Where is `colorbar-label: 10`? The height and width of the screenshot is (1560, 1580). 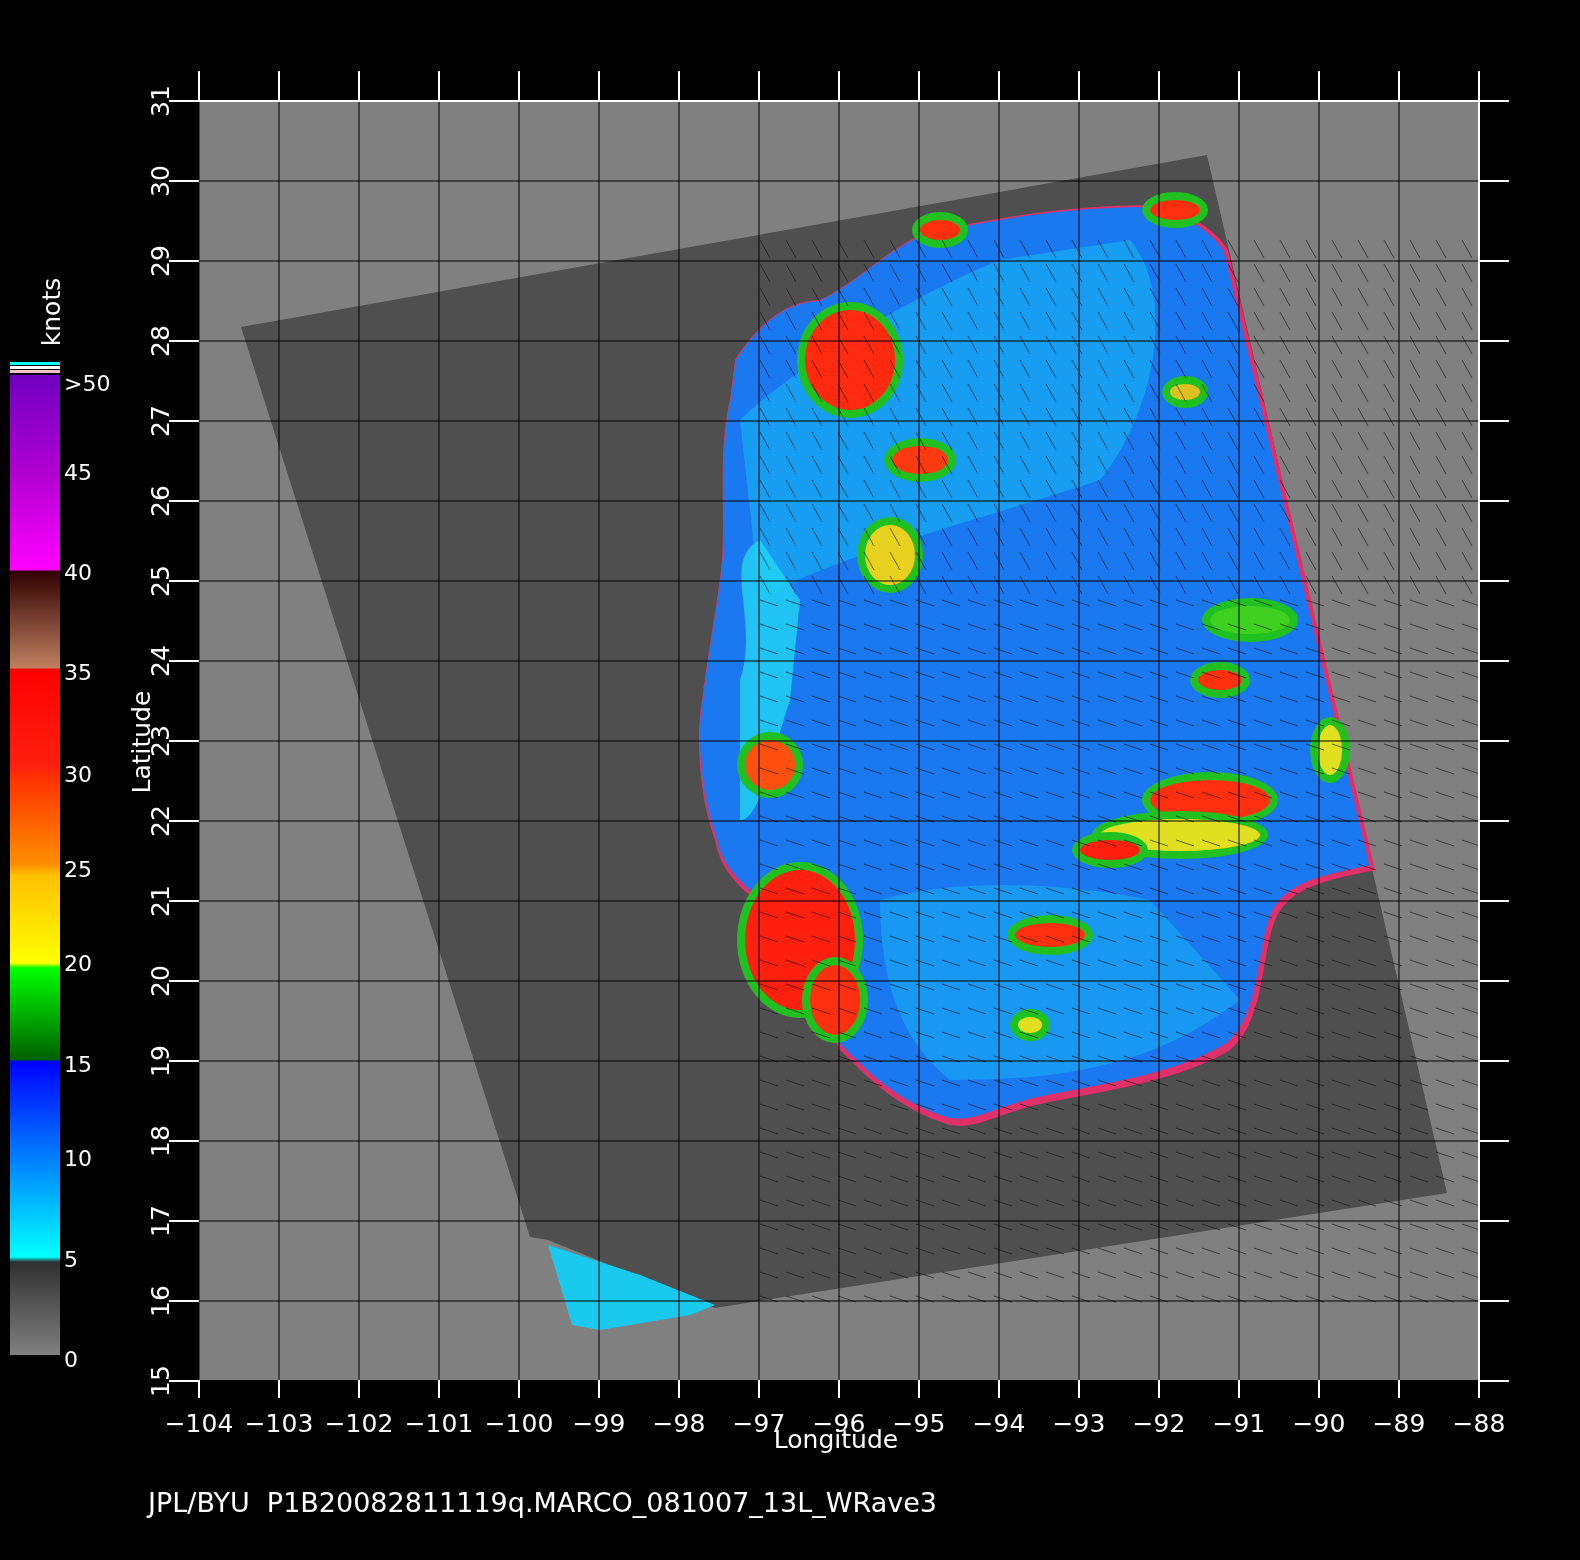
colorbar-label: 10 is located at coordinates (78, 1158).